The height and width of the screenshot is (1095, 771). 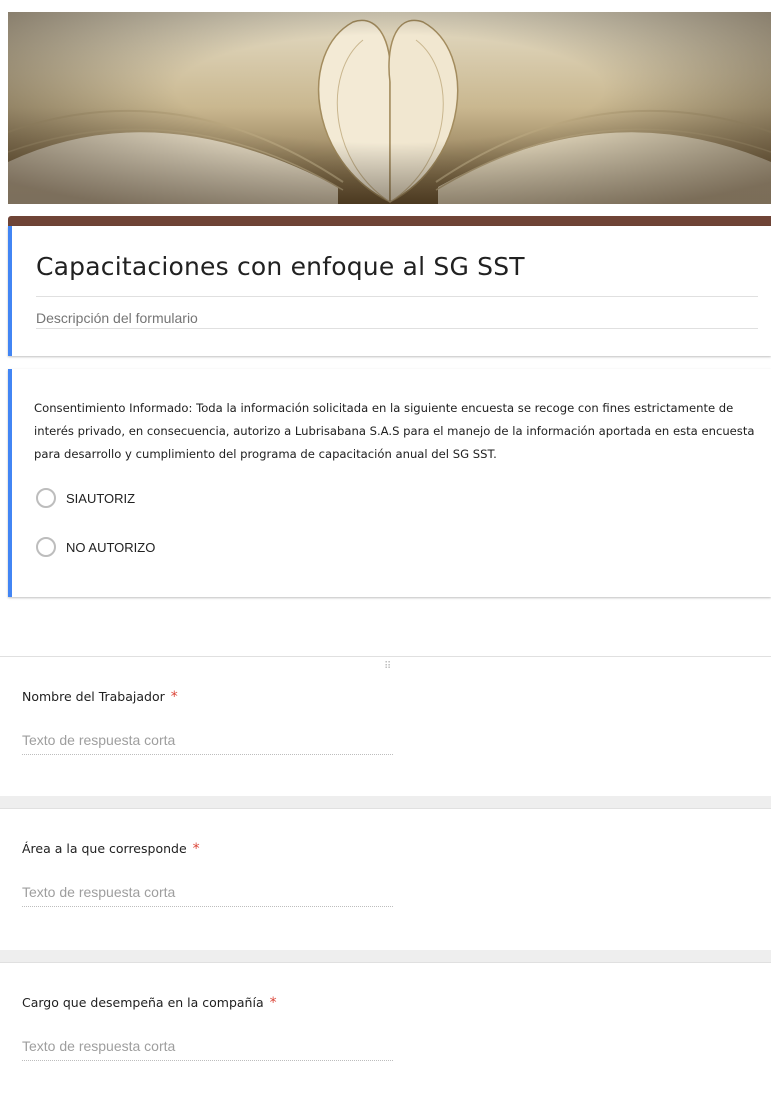 What do you see at coordinates (397, 296) in the screenshot?
I see `title-underline` at bounding box center [397, 296].